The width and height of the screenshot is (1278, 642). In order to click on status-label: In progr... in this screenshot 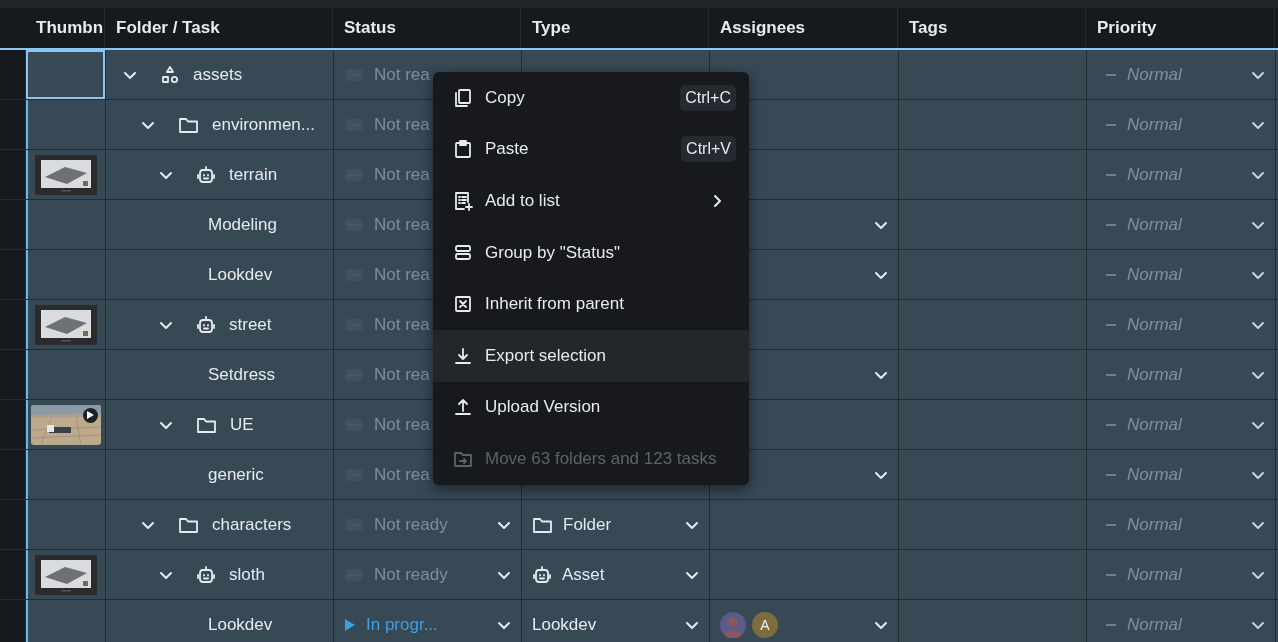, I will do `click(402, 624)`.